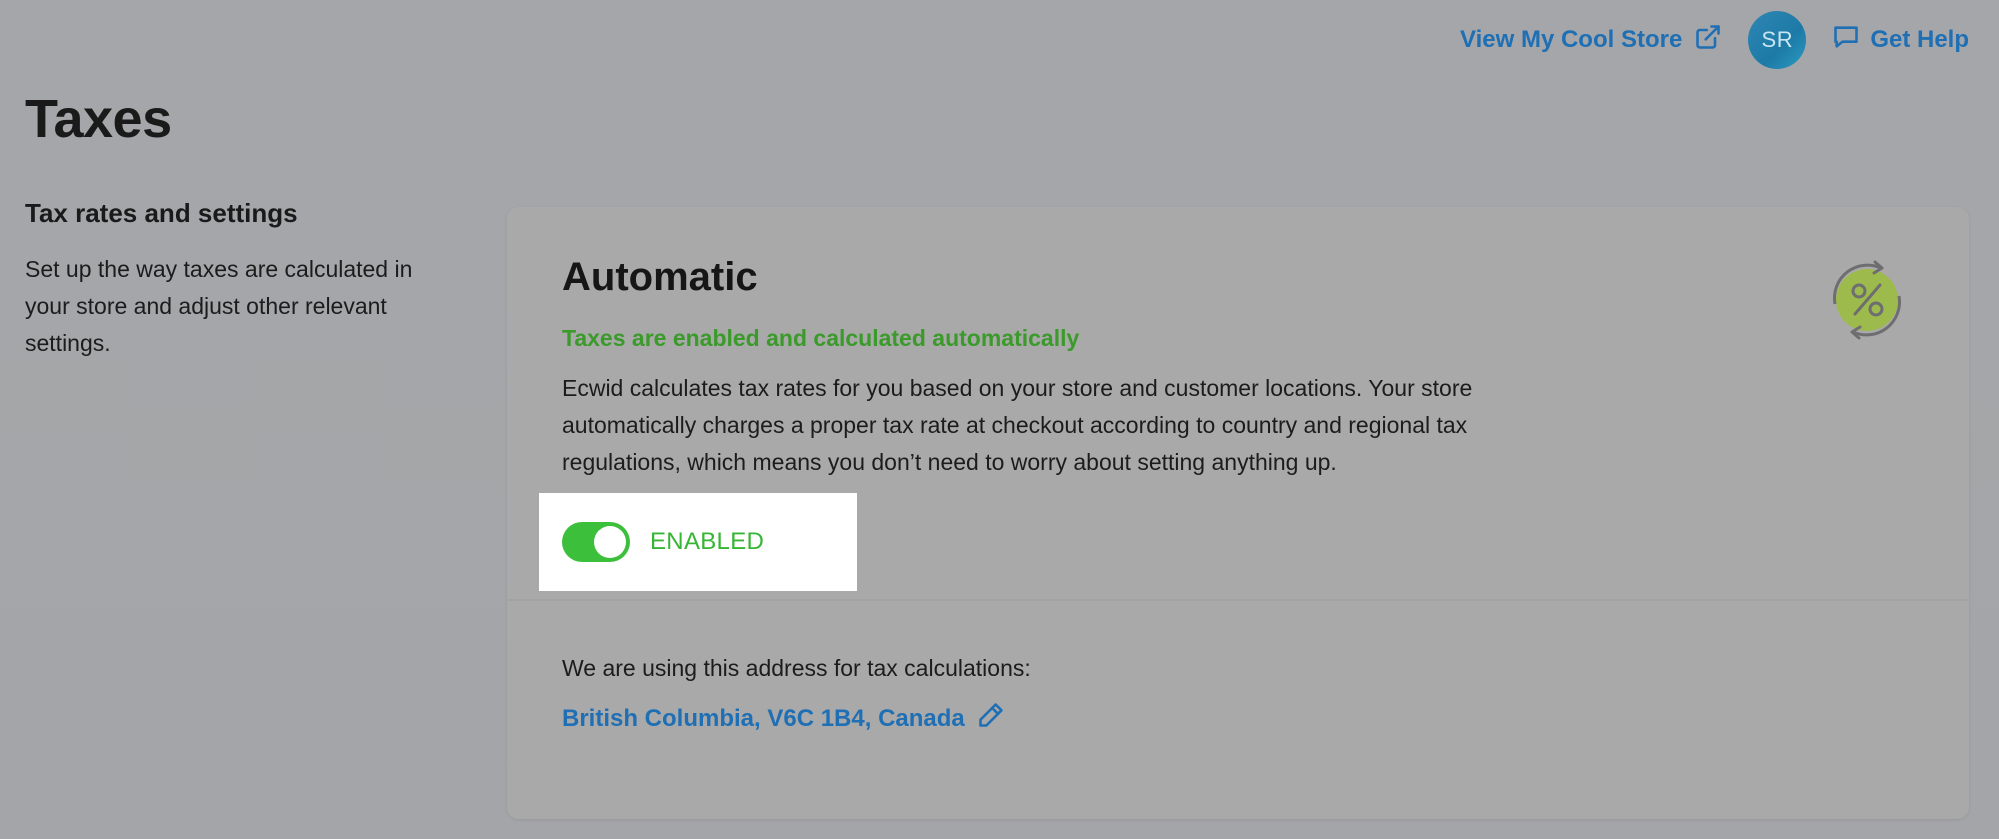 Image resolution: width=1999 pixels, height=839 pixels. I want to click on section-heading: Tax rates and settings, so click(161, 213).